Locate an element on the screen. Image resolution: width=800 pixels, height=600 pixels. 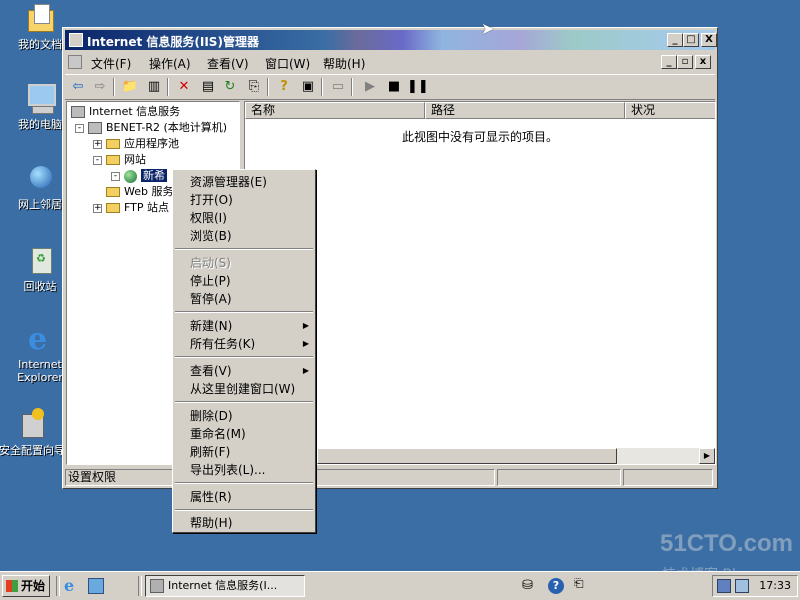
horizontal-scrollbar: ▶ is located at coordinates (516, 456).